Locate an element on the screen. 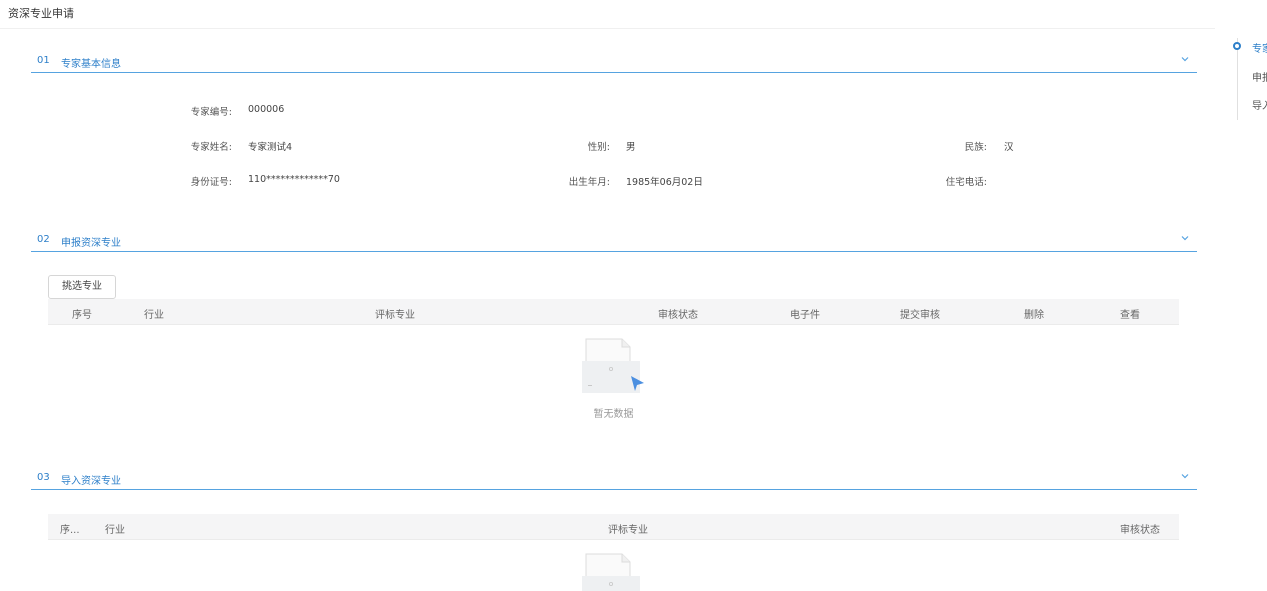 The image size is (1267, 591). page-title: 资深专业申请 is located at coordinates (41, 13).